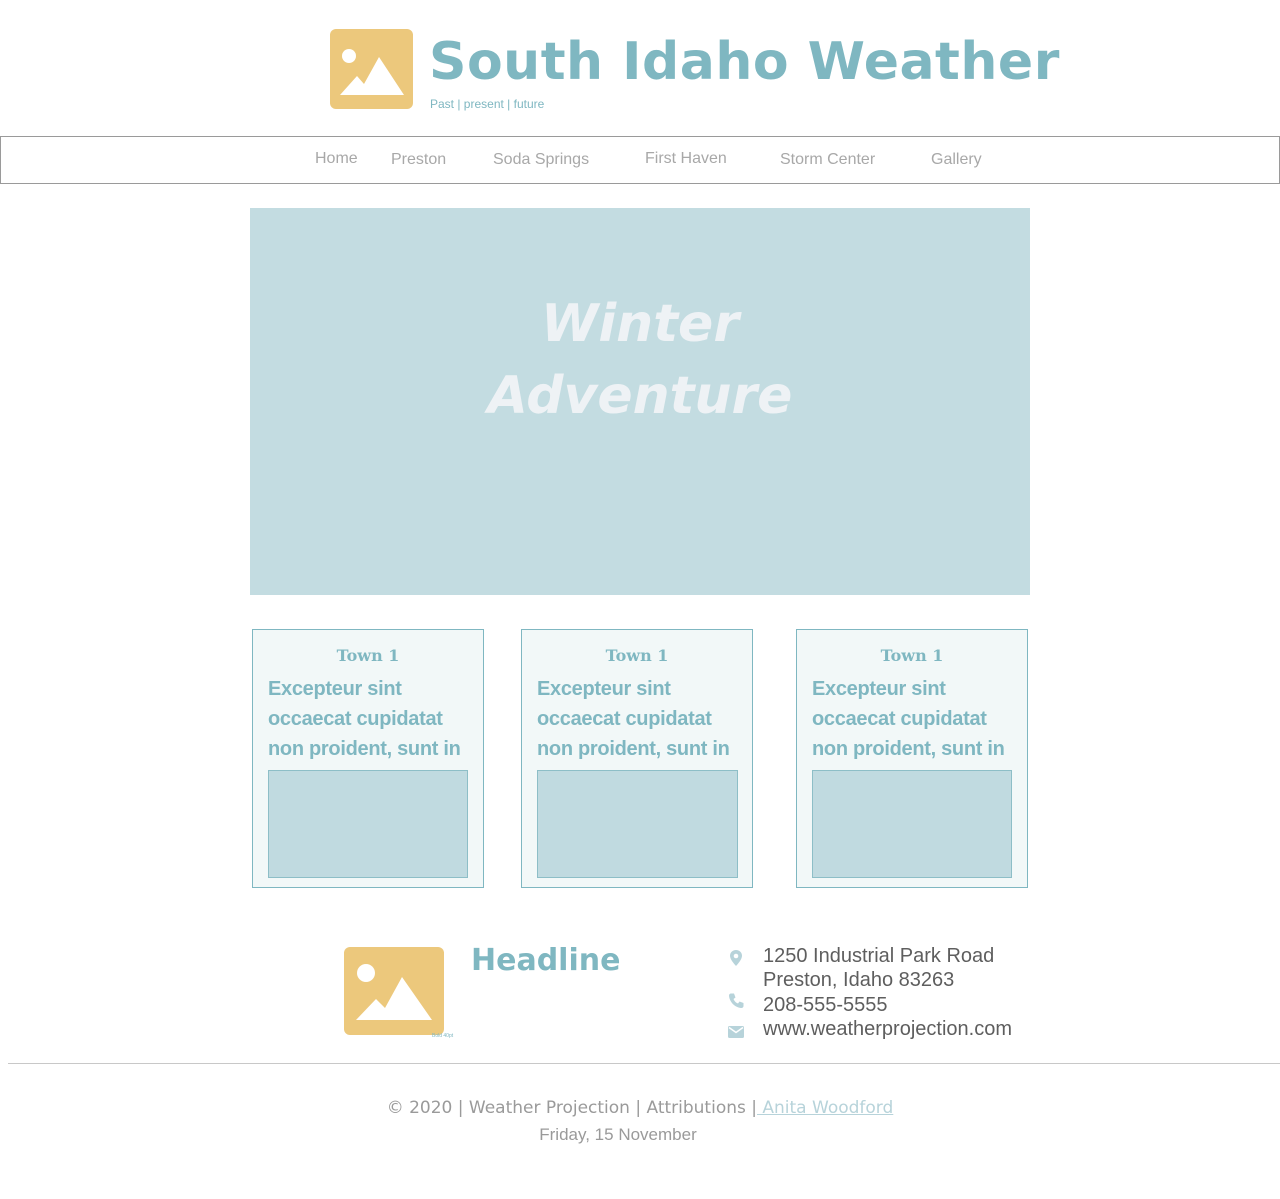 This screenshot has height=1199, width=1280. What do you see at coordinates (546, 960) in the screenshot?
I see `footer-headline: Headline` at bounding box center [546, 960].